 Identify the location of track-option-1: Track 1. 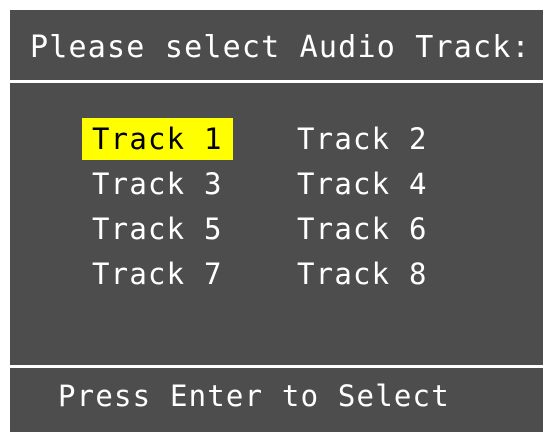
(157, 139).